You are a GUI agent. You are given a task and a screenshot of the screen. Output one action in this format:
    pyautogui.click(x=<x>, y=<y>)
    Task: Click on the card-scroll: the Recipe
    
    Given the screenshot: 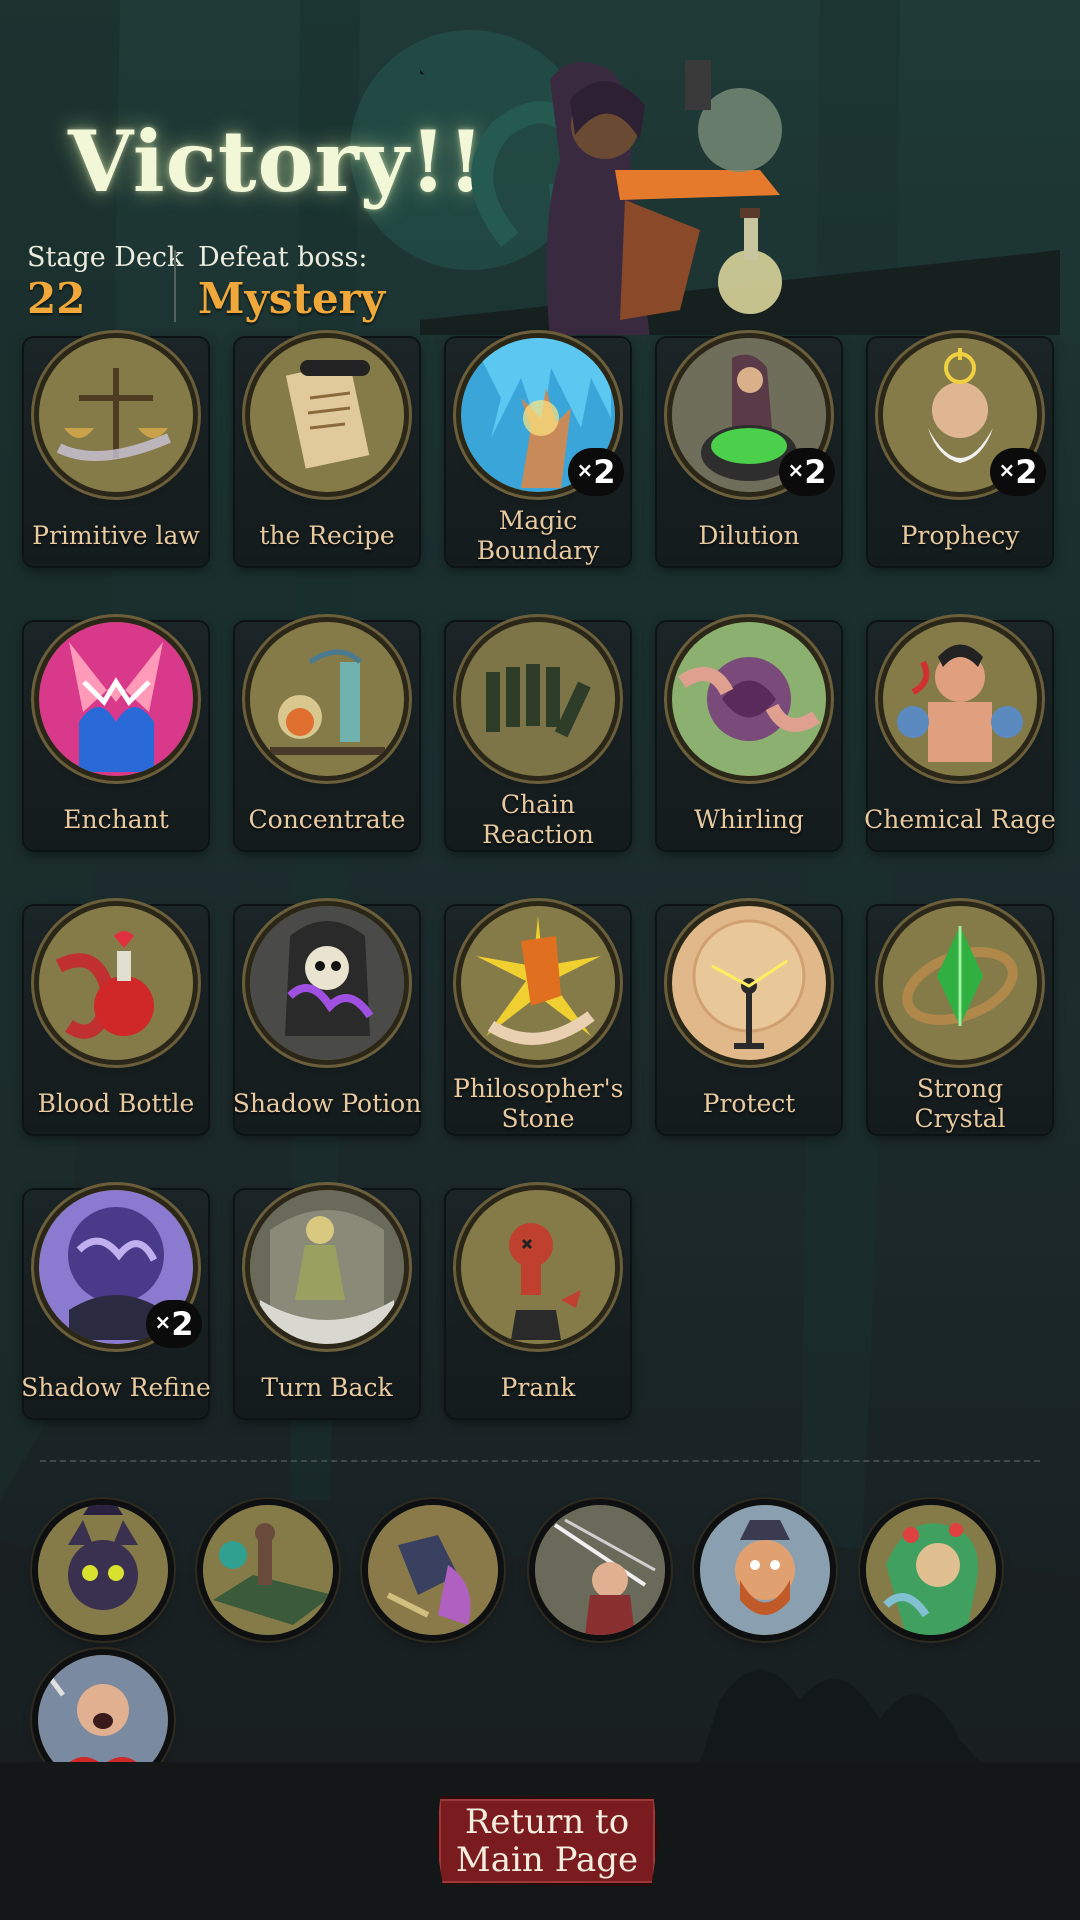 What is the action you would take?
    pyautogui.click(x=327, y=452)
    